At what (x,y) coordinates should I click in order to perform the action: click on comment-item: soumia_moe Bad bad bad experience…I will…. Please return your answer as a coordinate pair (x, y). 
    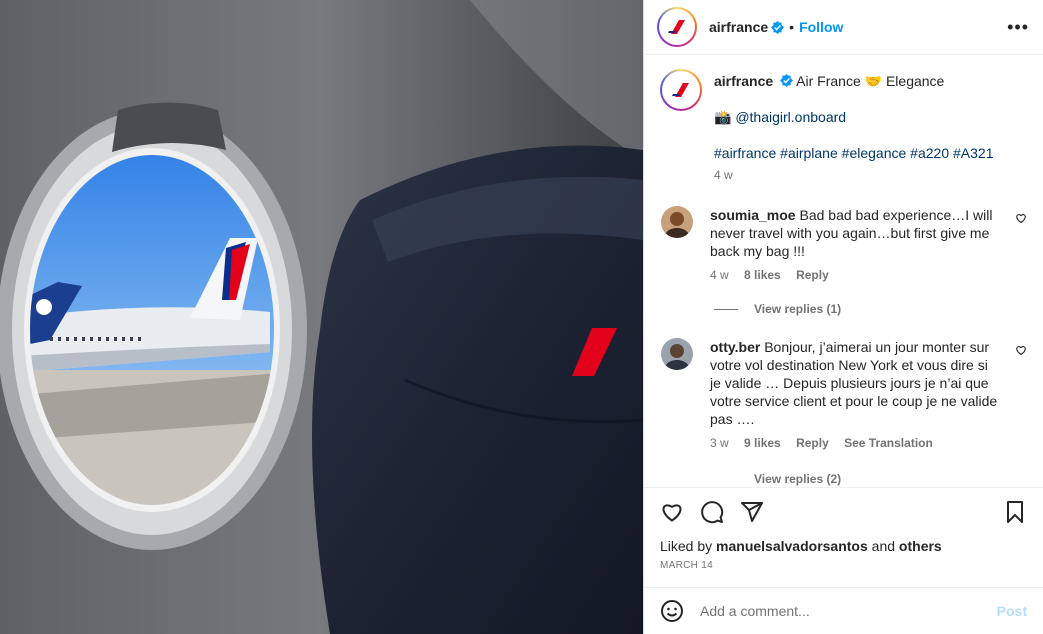
    Looking at the image, I should click on (843, 245).